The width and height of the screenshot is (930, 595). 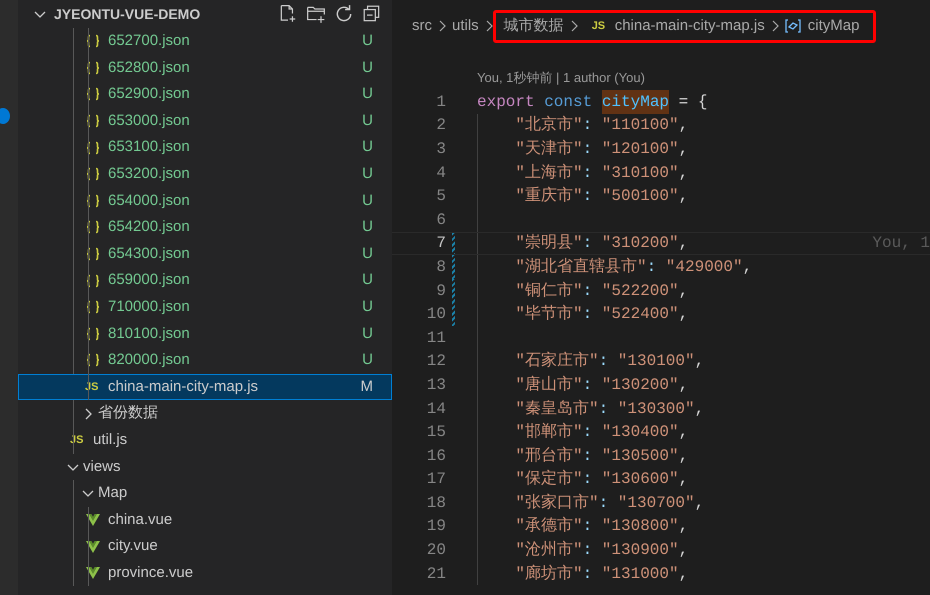 What do you see at coordinates (372, 14) in the screenshot?
I see `collapse-all-icon` at bounding box center [372, 14].